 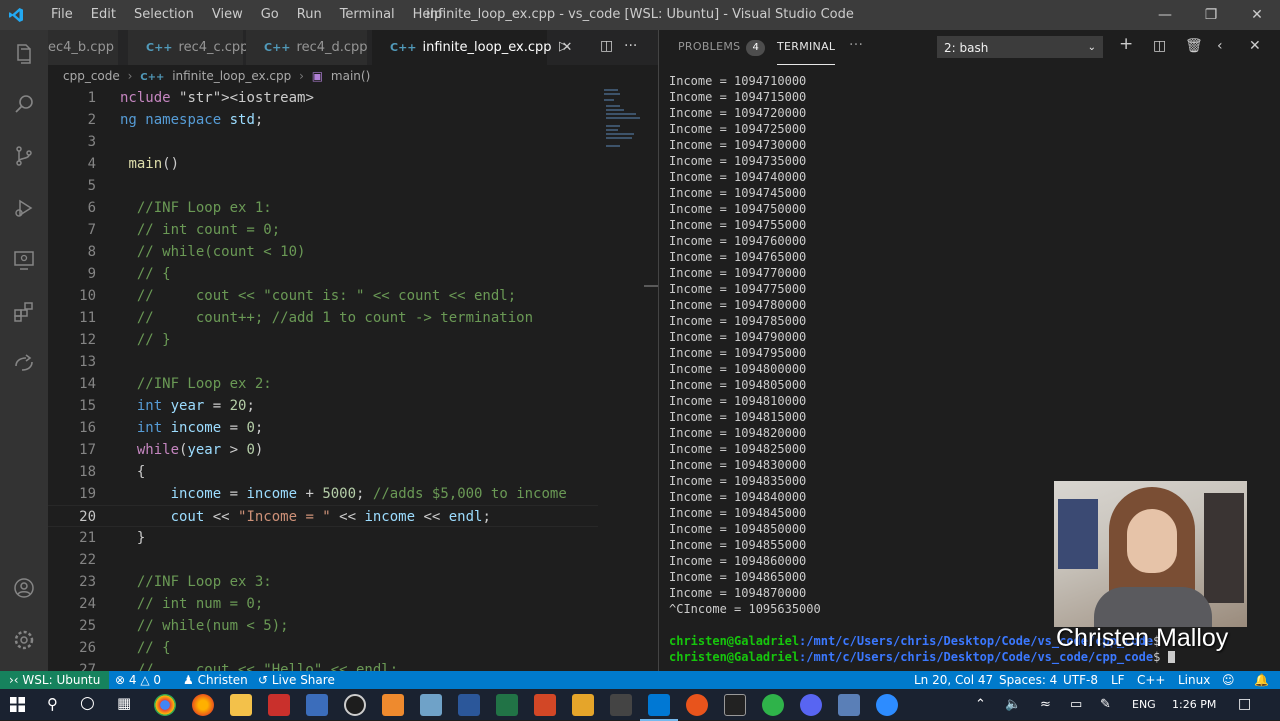 I want to click on app-icon-red, so click(x=279, y=705).